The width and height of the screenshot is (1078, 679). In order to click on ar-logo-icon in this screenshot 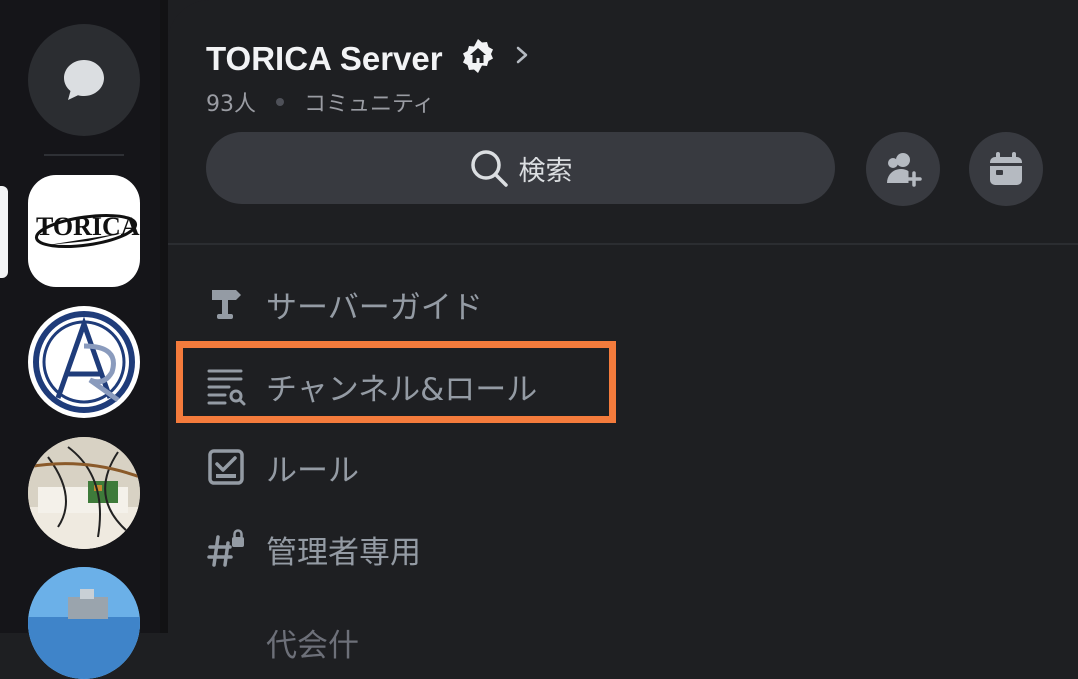, I will do `click(84, 362)`.